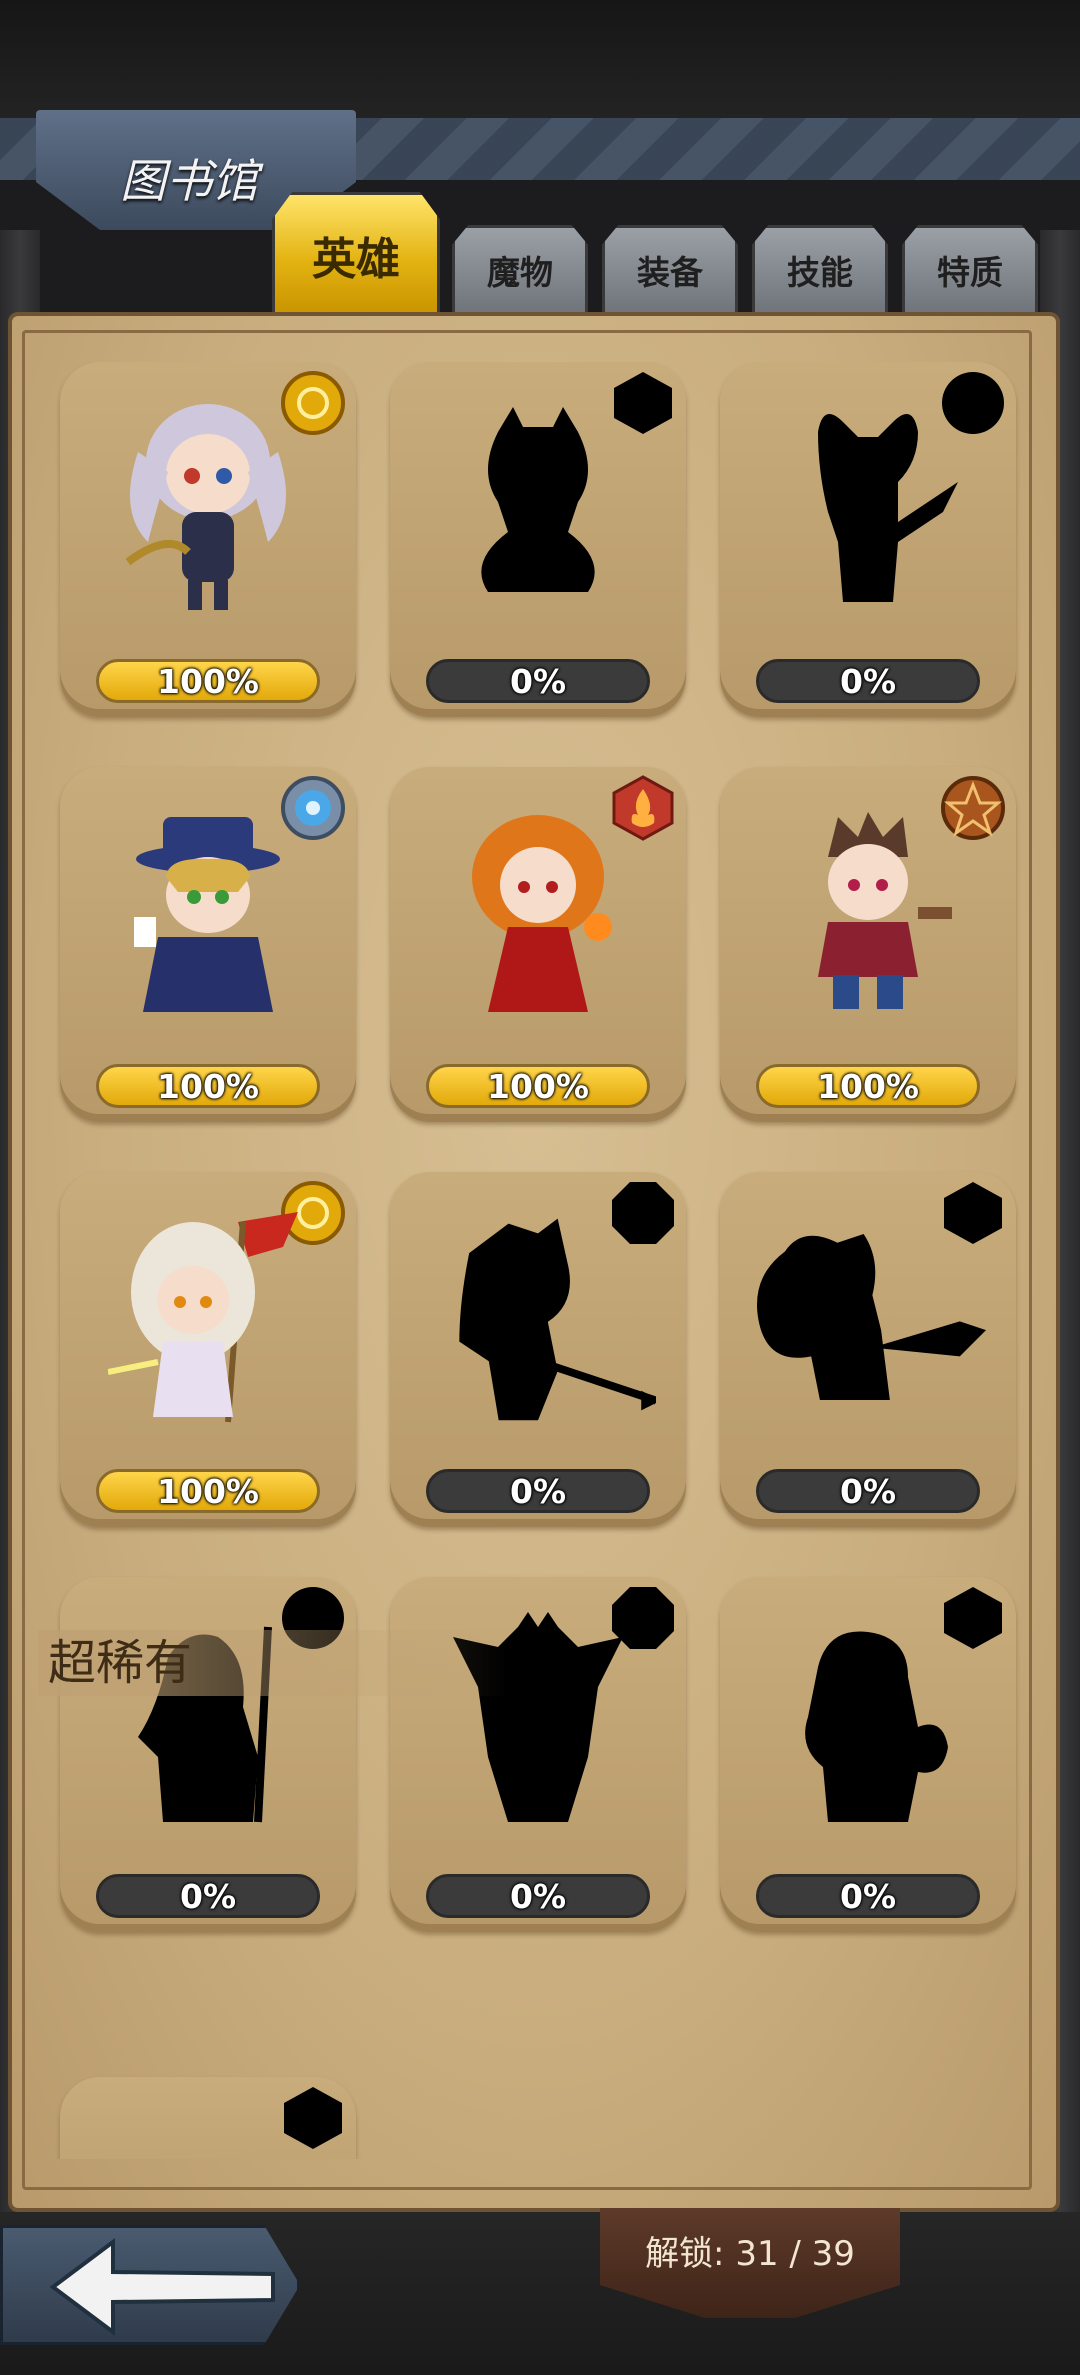 This screenshot has height=2375, width=1080. I want to click on back-button, so click(150, 2285).